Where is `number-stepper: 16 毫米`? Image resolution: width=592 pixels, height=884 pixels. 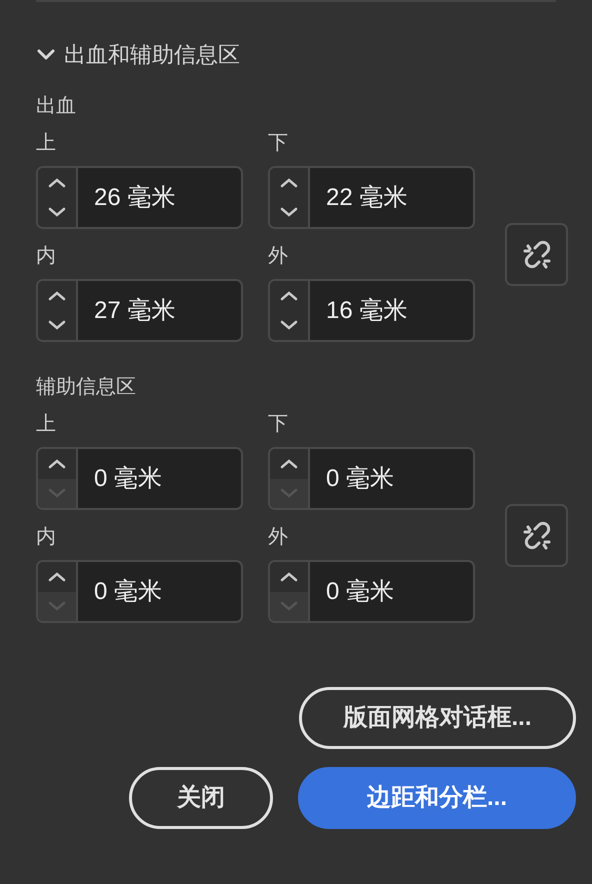
number-stepper: 16 毫米 is located at coordinates (371, 310).